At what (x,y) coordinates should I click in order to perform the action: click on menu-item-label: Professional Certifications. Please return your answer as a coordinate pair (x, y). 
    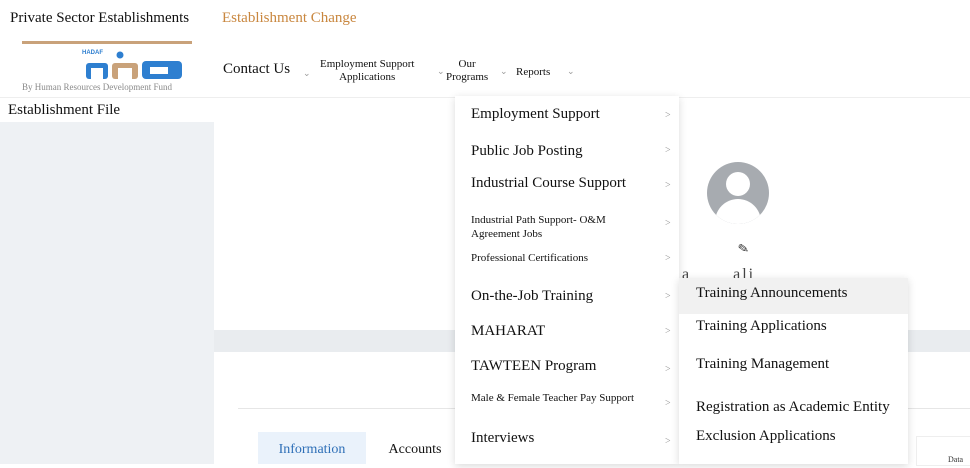
    Looking at the image, I should click on (530, 258).